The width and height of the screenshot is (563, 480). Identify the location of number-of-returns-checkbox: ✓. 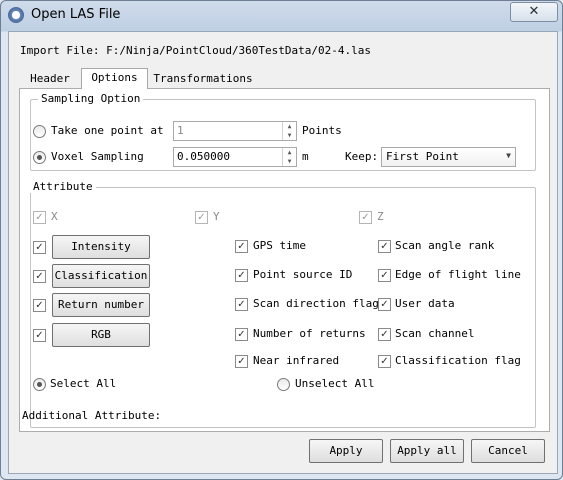
(241, 334).